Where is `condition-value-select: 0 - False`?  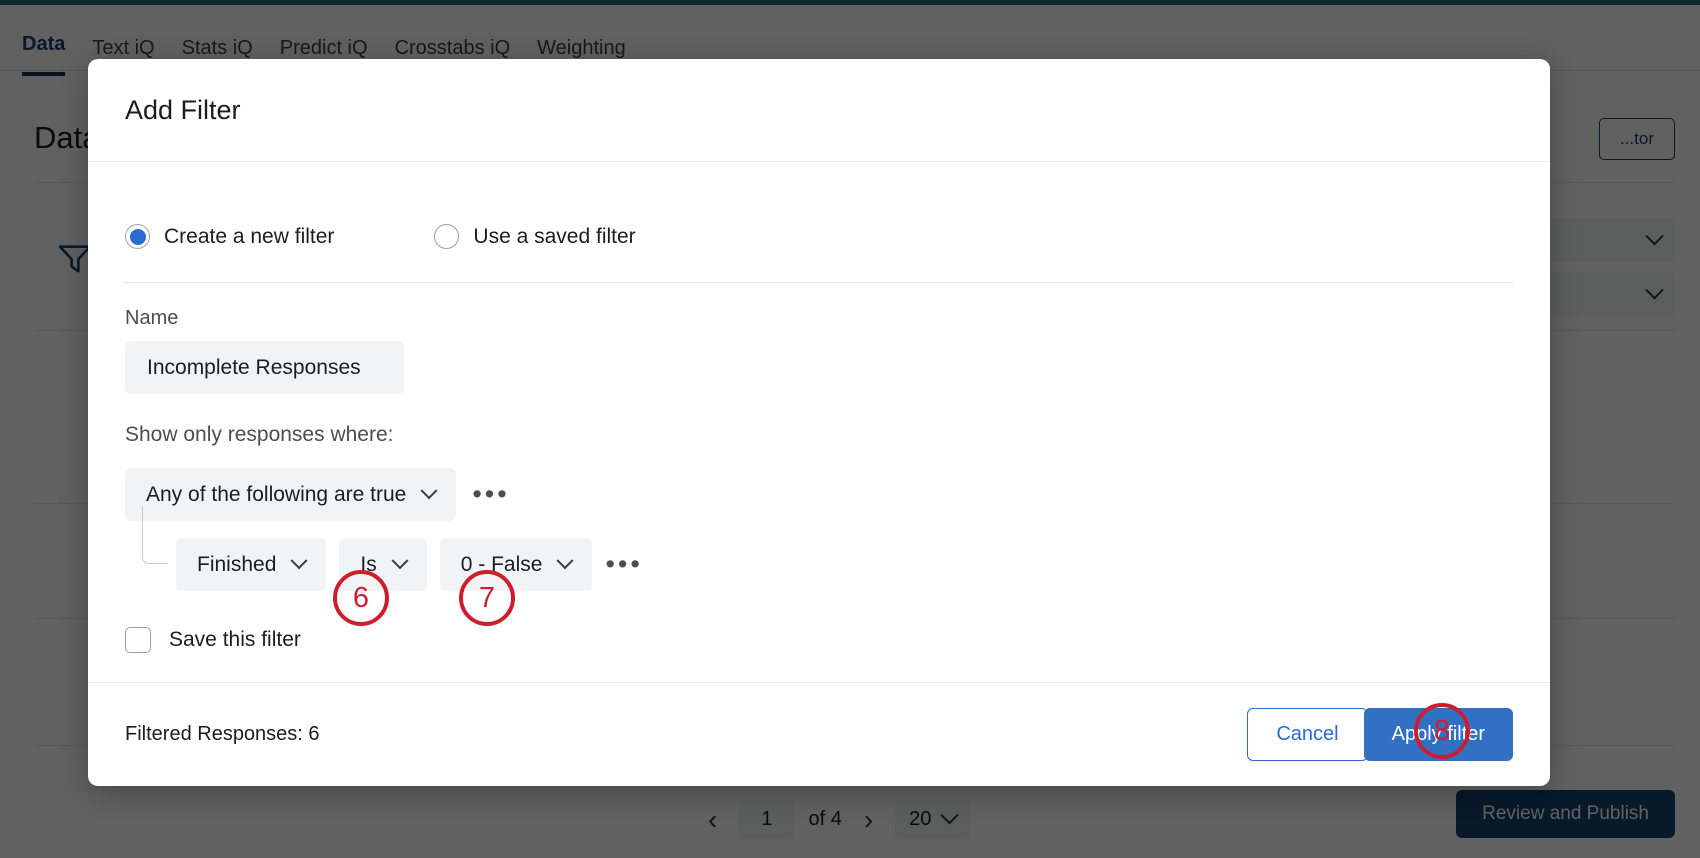
condition-value-select: 0 - False is located at coordinates (516, 564).